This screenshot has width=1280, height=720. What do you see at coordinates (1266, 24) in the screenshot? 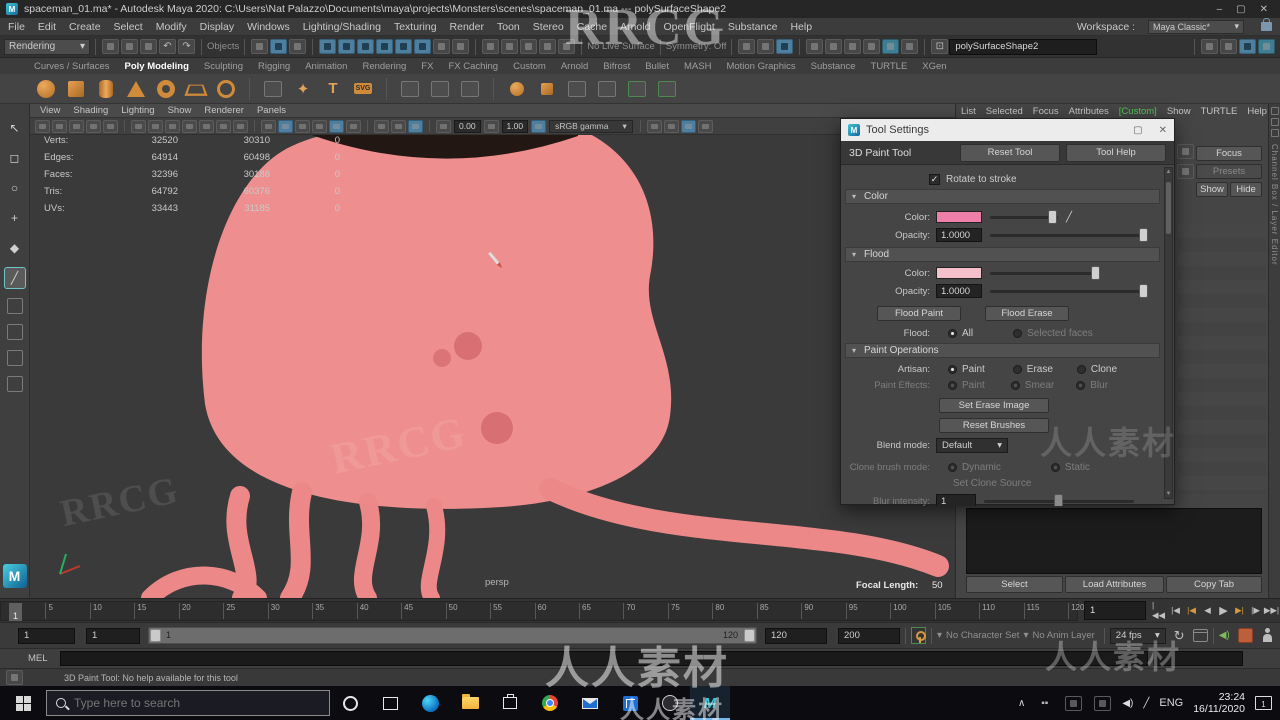
I see `workspace-lock-icon` at bounding box center [1266, 24].